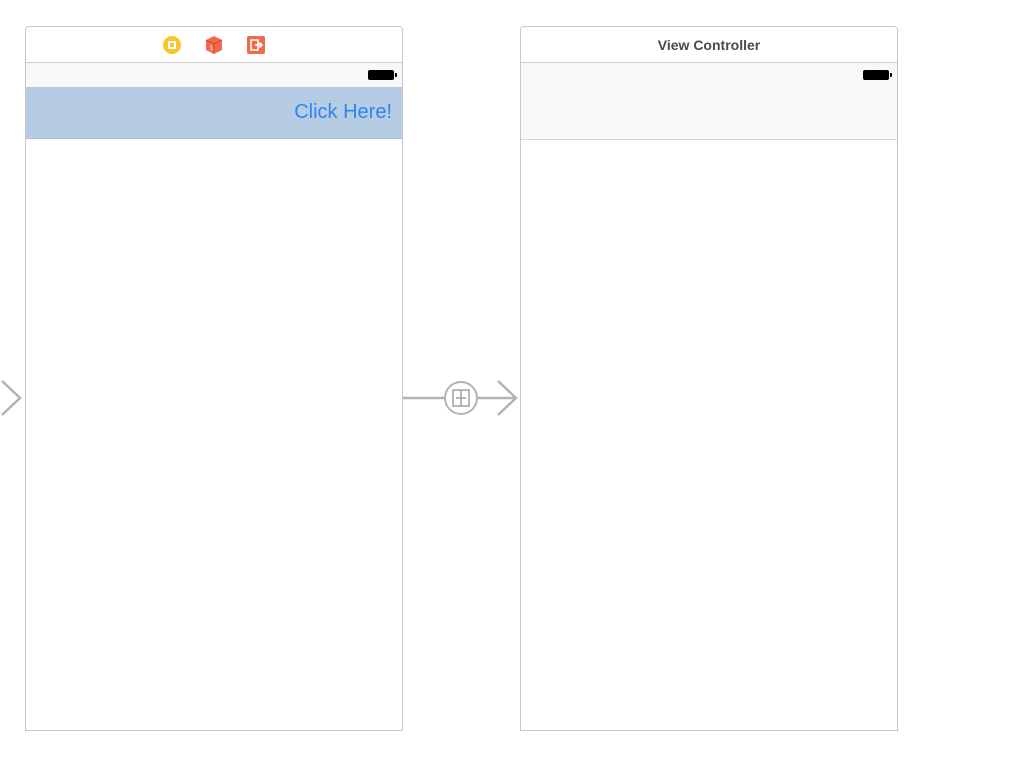 This screenshot has height=768, width=1024. I want to click on show-segue, so click(460, 398).